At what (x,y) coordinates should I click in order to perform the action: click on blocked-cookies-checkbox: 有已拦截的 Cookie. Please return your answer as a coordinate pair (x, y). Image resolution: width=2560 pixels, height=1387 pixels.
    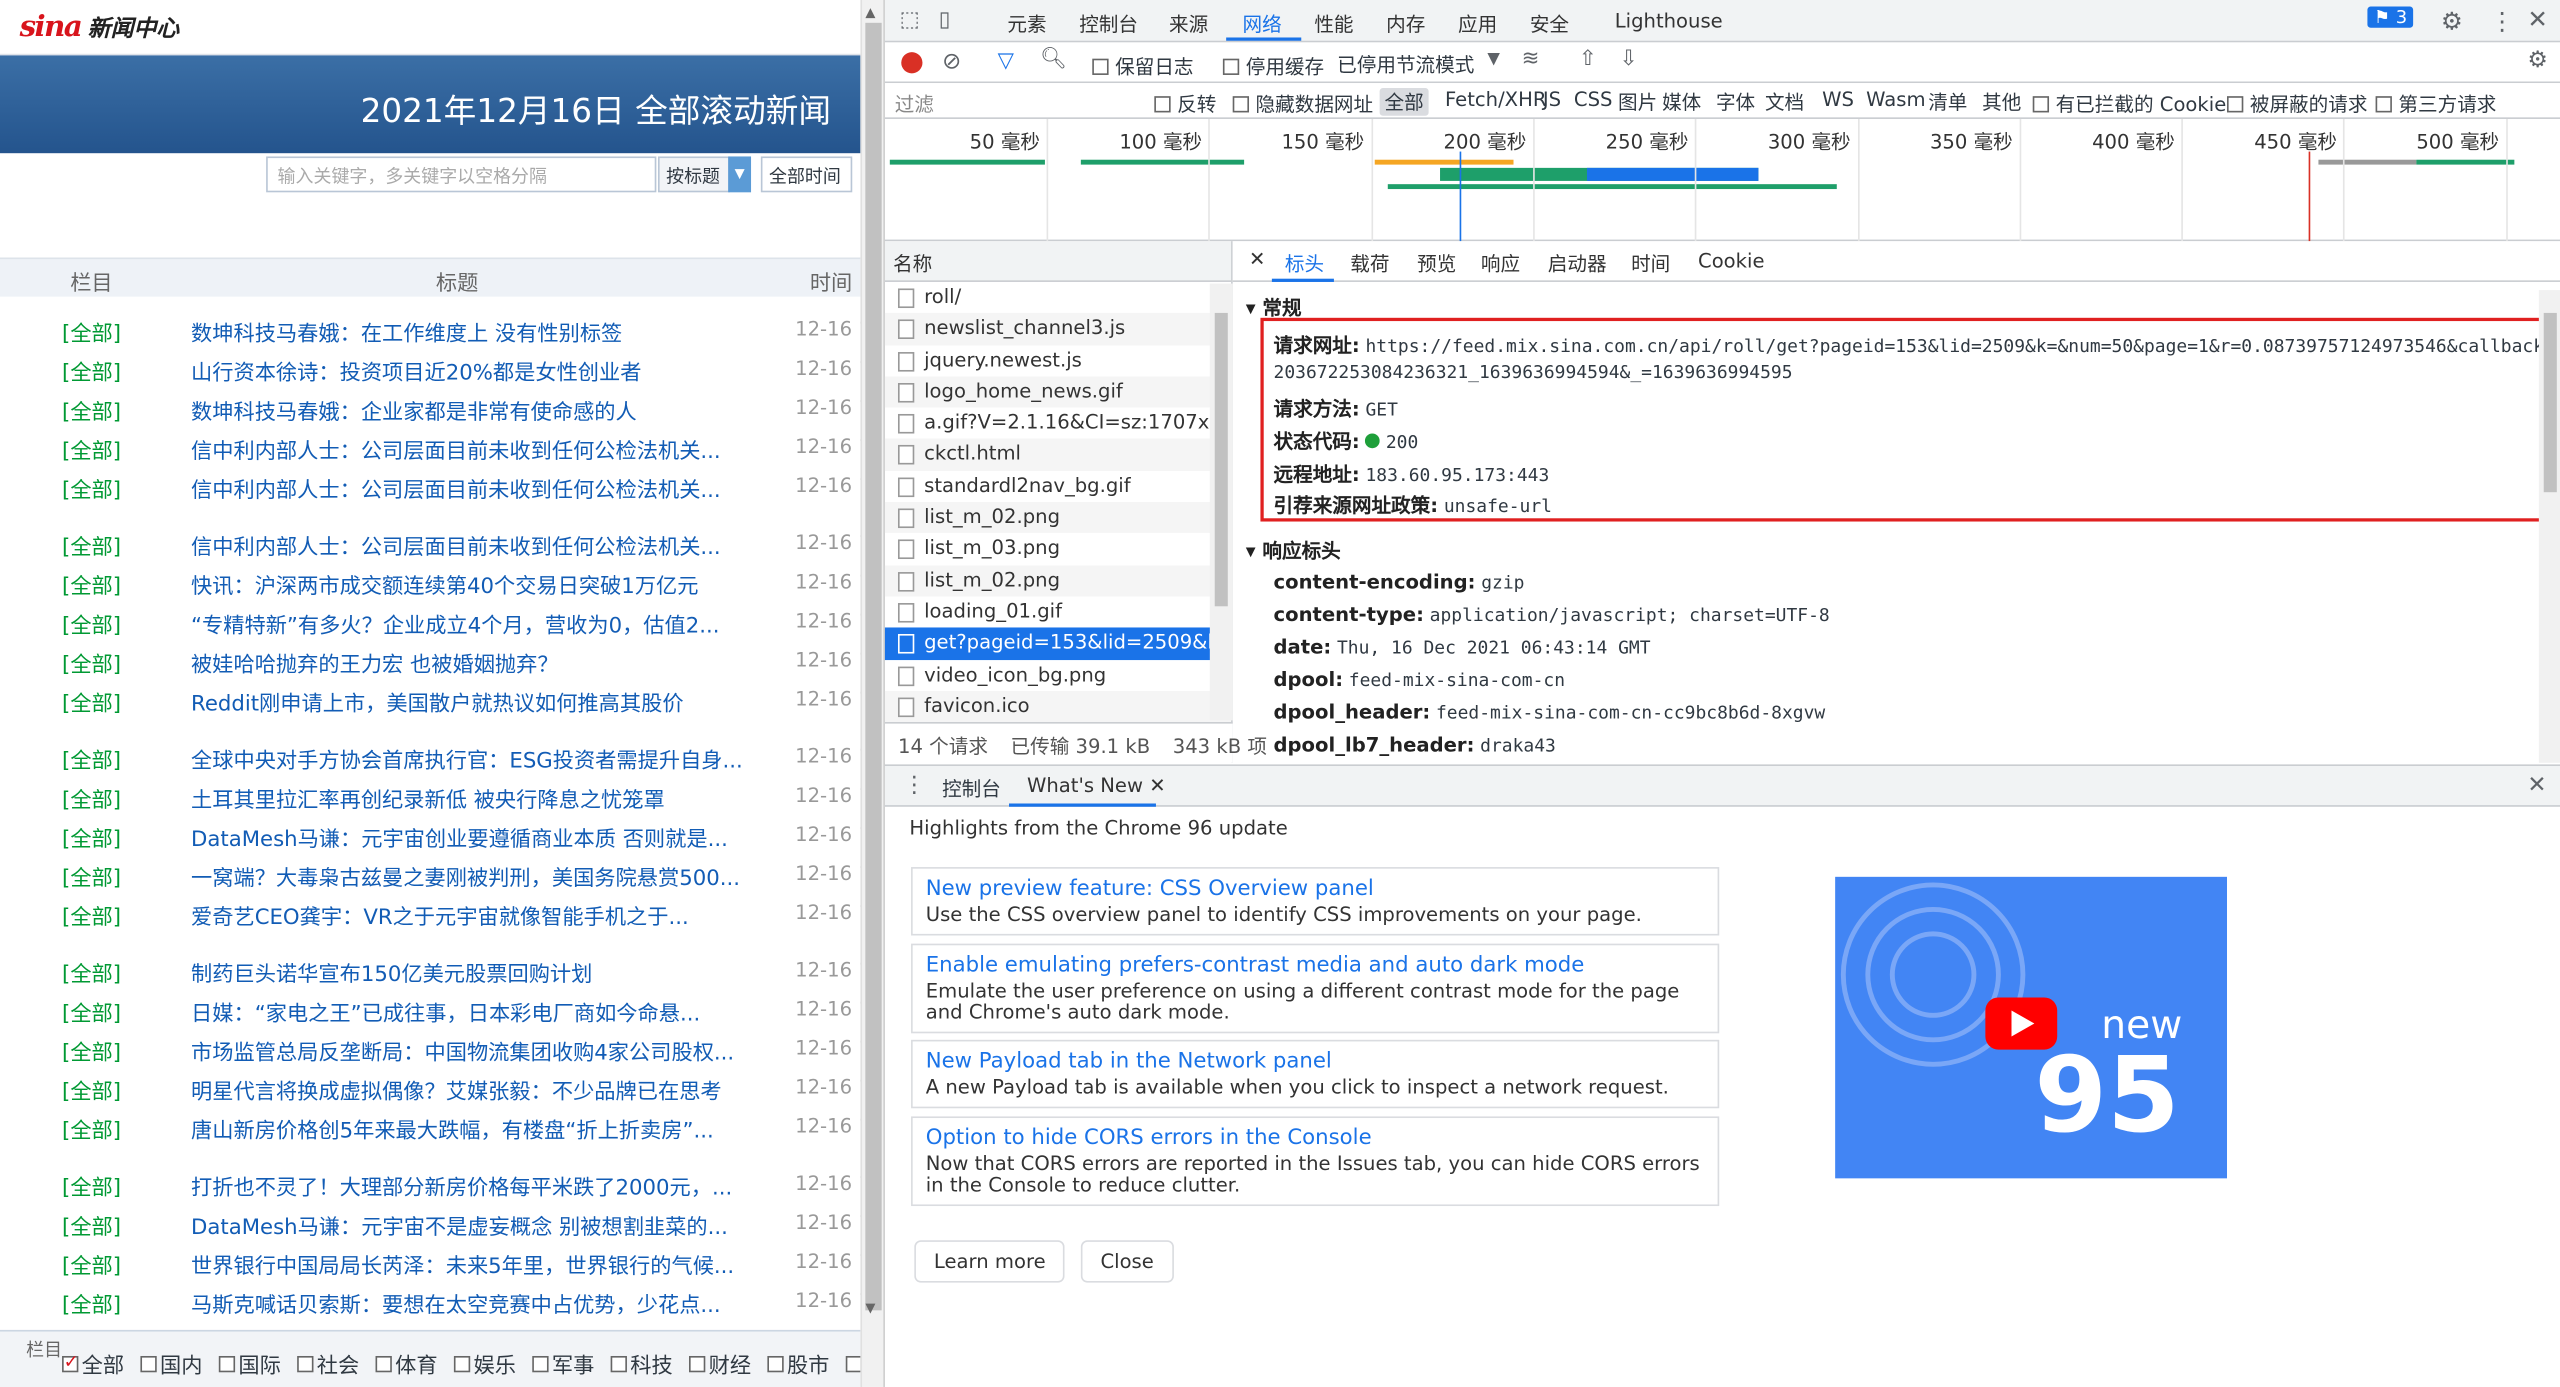
    Looking at the image, I should click on (2129, 104).